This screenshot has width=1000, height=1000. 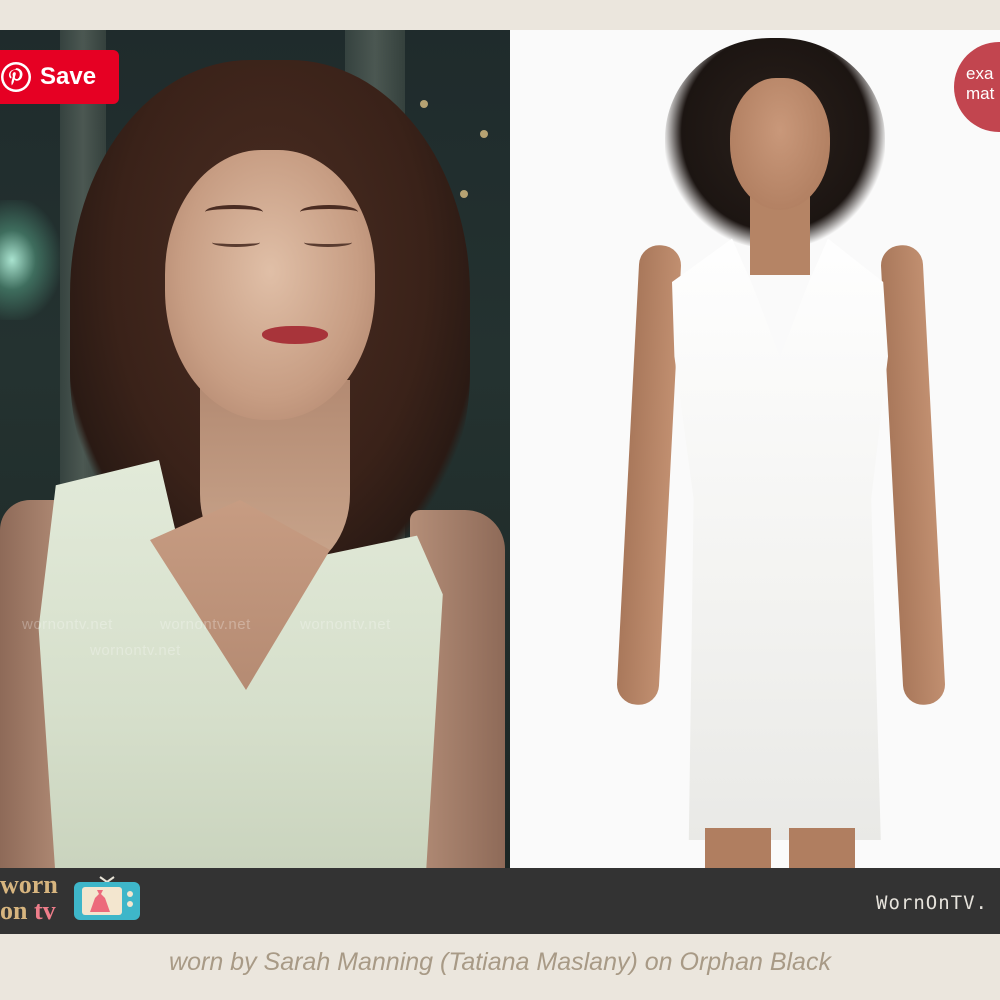 What do you see at coordinates (780, 539) in the screenshot?
I see `white-sheath-dress` at bounding box center [780, 539].